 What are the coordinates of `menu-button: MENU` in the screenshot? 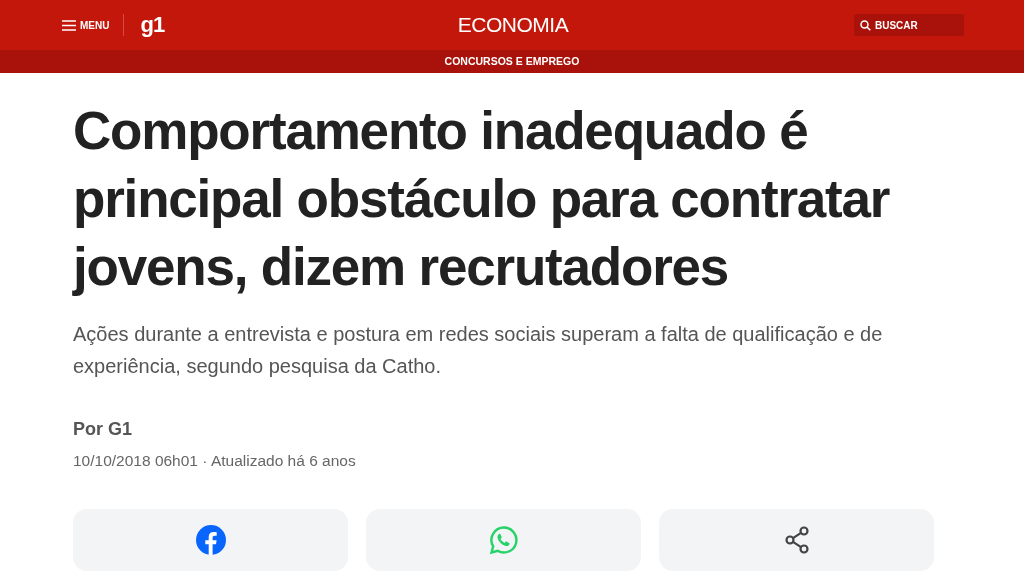 It's located at (86, 25).